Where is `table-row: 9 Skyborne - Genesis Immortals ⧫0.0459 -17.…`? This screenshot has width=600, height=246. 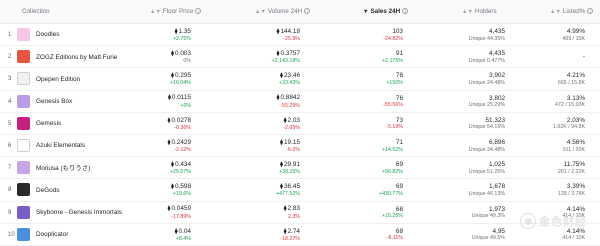
table-row: 9 Skyborne - Genesis Immortals ⧫0.0459 -17.… is located at coordinates (300, 213).